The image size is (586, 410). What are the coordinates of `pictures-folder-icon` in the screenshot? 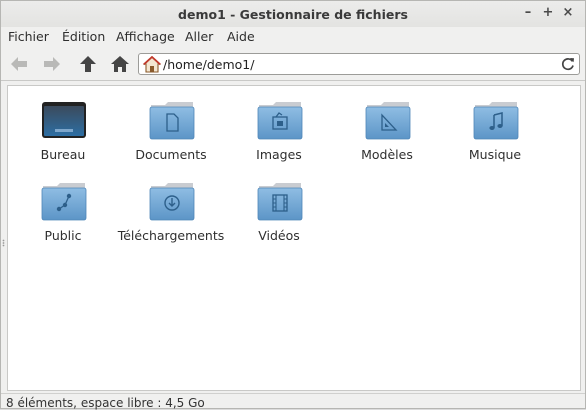 It's located at (280, 121).